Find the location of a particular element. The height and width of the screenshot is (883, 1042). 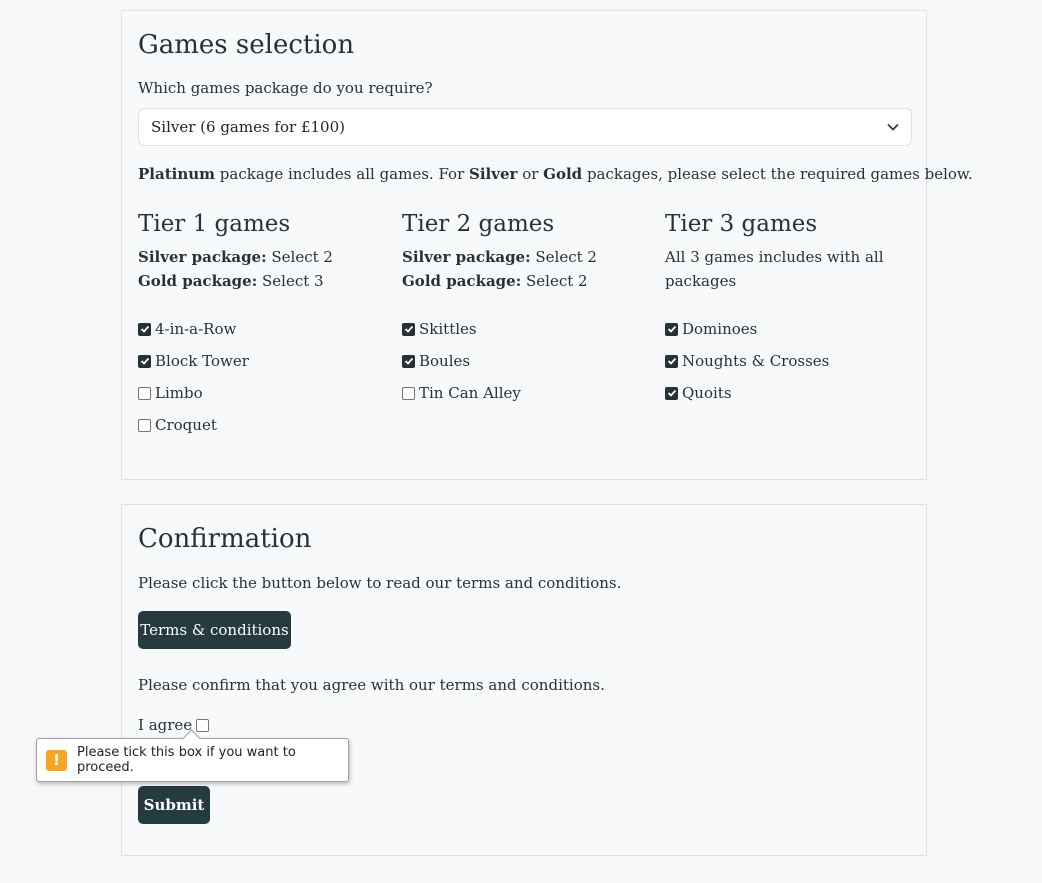

tier-1-title: Tier 1 games is located at coordinates (214, 224).